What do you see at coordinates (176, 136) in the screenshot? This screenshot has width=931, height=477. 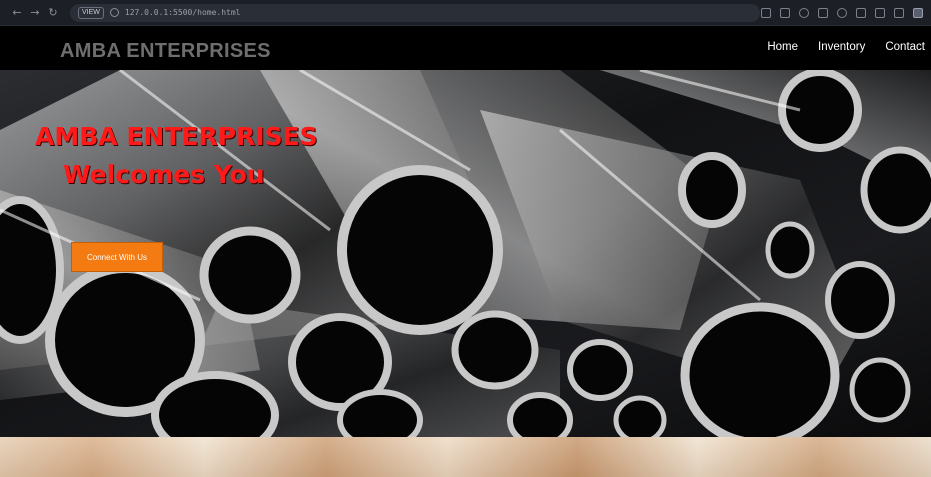 I see `hero-title-line1: AMBA ENTERPRISES` at bounding box center [176, 136].